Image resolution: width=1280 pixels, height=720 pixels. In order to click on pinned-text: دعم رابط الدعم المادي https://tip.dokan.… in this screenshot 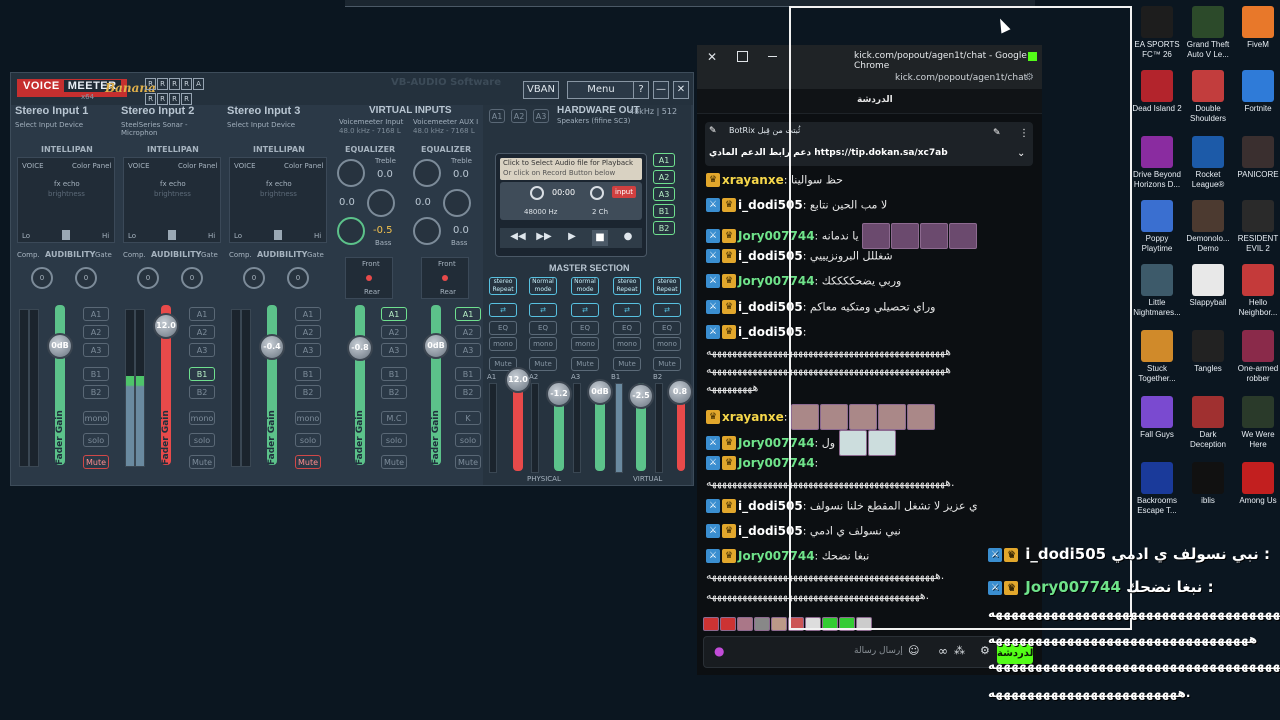, I will do `click(828, 153)`.